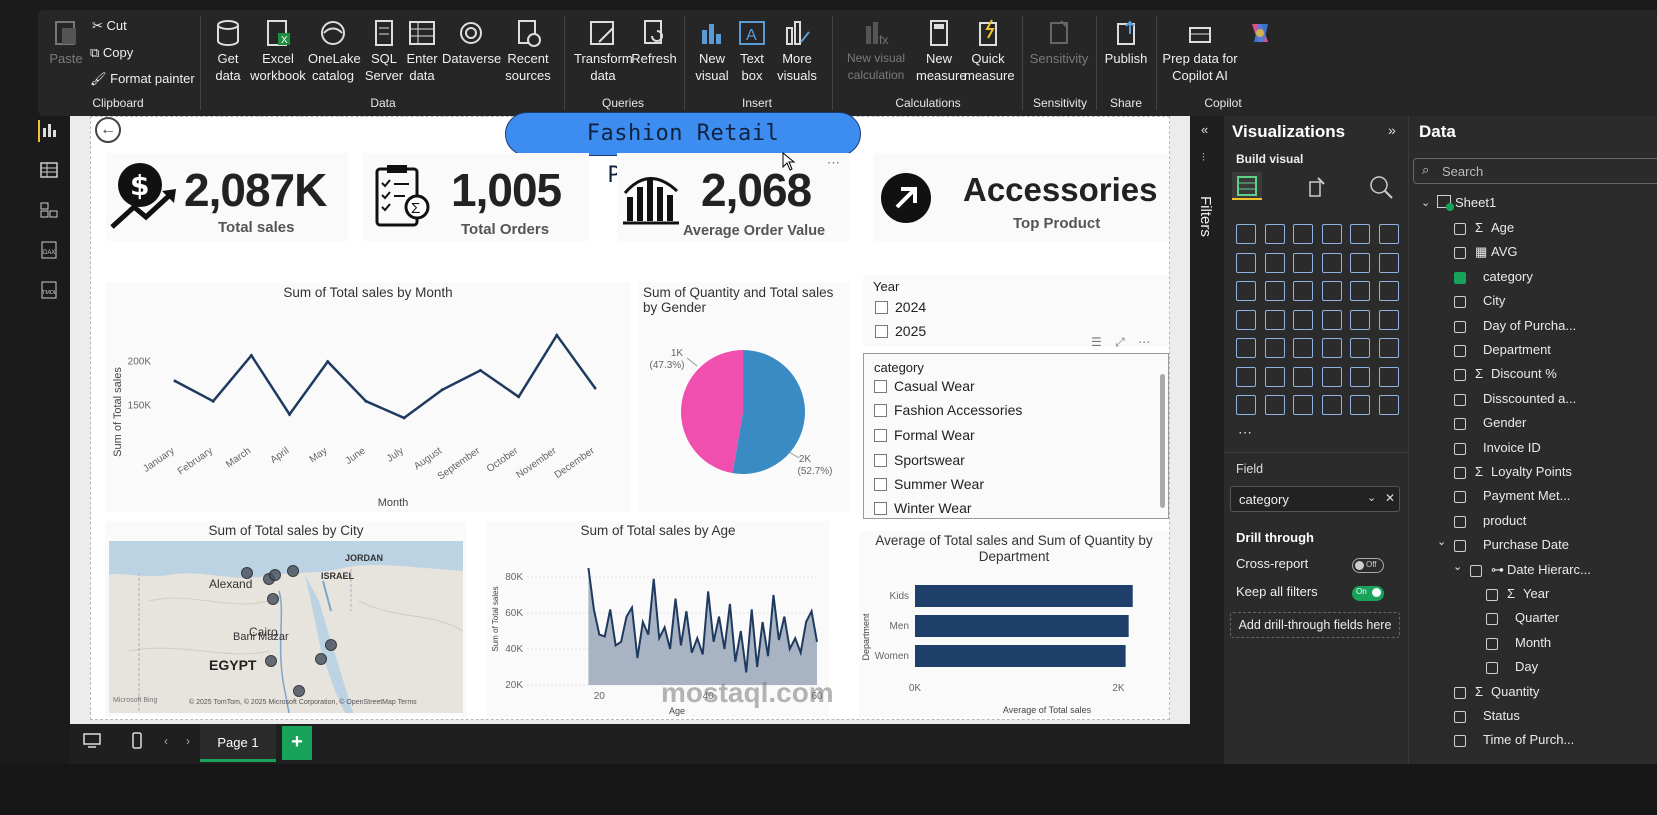 The image size is (1657, 815). What do you see at coordinates (1274, 262) in the screenshot?
I see `area-visual-icon` at bounding box center [1274, 262].